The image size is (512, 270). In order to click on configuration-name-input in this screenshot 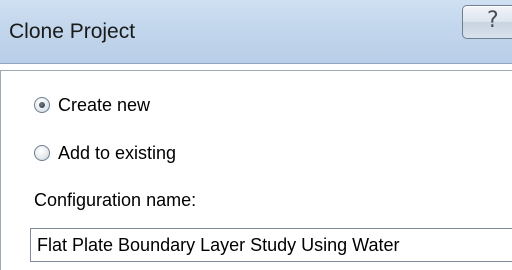, I will do `click(271, 245)`.